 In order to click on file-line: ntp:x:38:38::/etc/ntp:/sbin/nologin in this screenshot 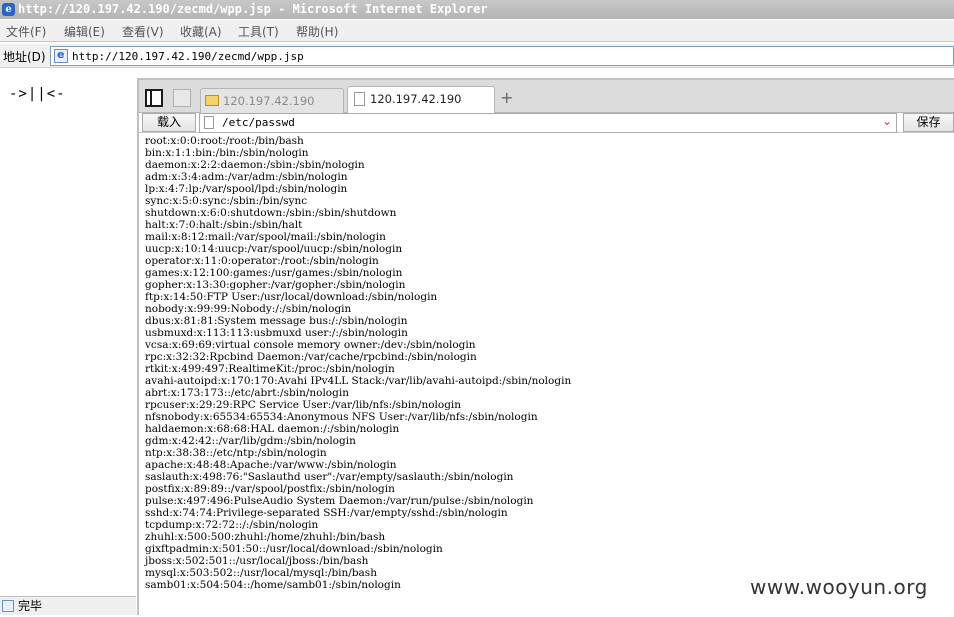, I will do `click(236, 453)`.